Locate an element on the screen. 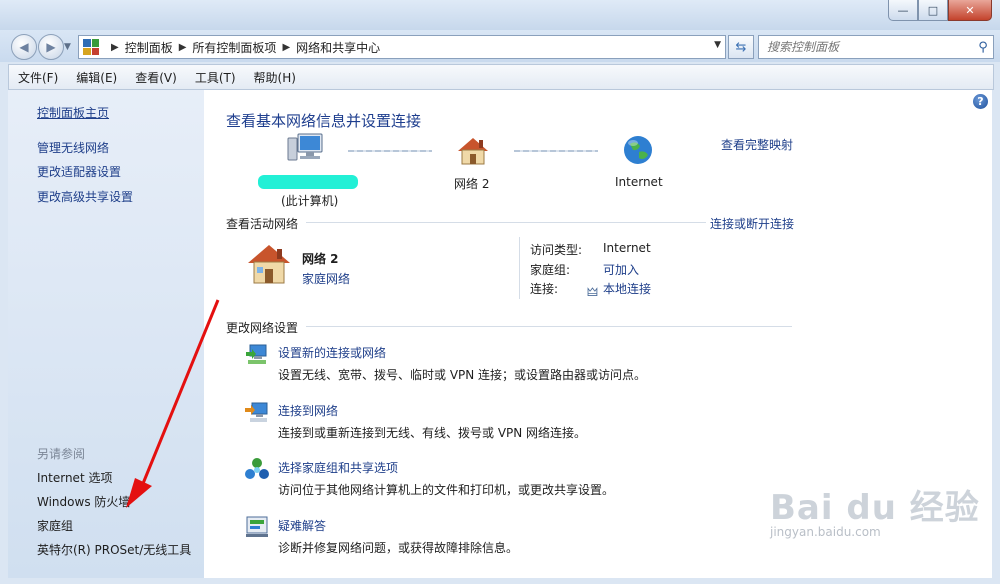 The height and width of the screenshot is (584, 1000). computer-label: (此计算机) is located at coordinates (310, 201).